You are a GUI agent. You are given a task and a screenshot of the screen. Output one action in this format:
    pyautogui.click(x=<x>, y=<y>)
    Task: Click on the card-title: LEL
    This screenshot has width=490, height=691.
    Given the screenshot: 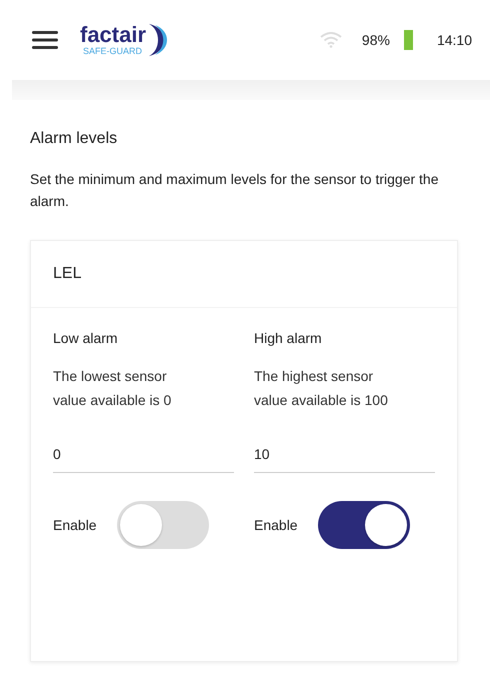 What is the action you would take?
    pyautogui.click(x=244, y=274)
    